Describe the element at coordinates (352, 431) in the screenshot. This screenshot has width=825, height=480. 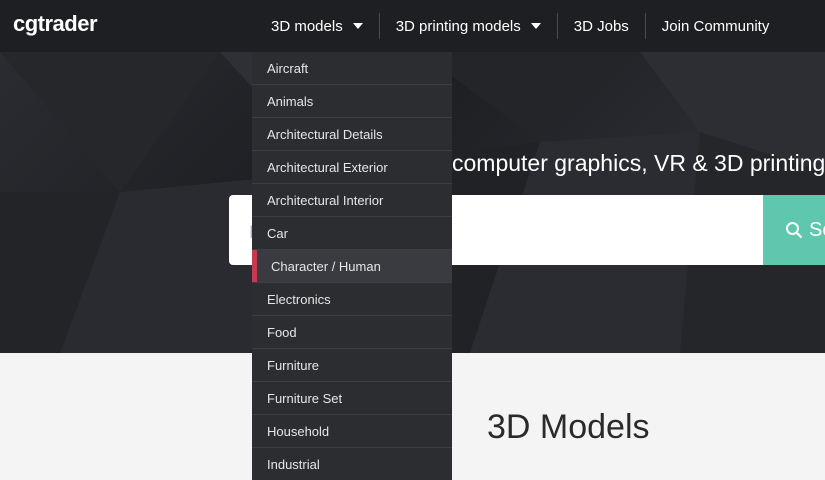
I see `dropdown-item-household: Household` at that location.